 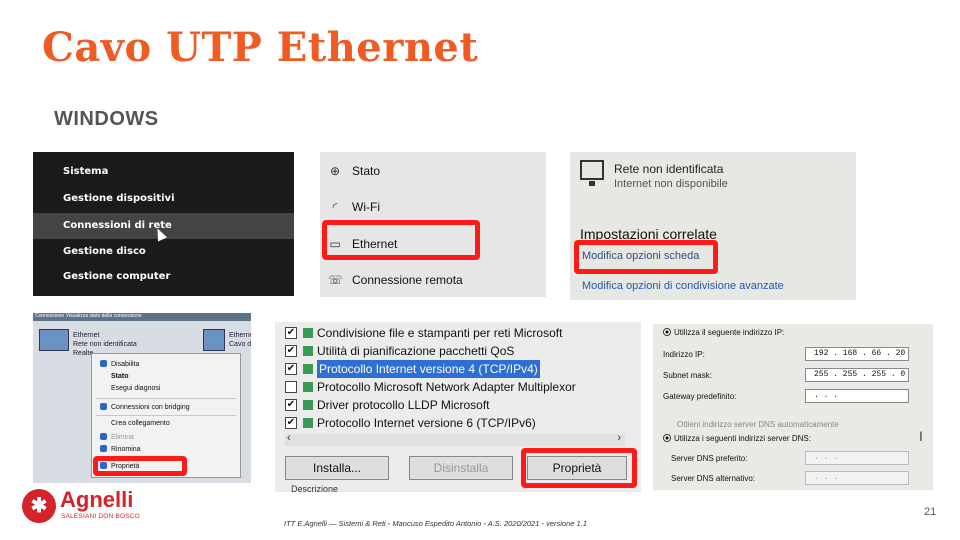 I want to click on network-status: Internet non disponibile, so click(x=671, y=184).